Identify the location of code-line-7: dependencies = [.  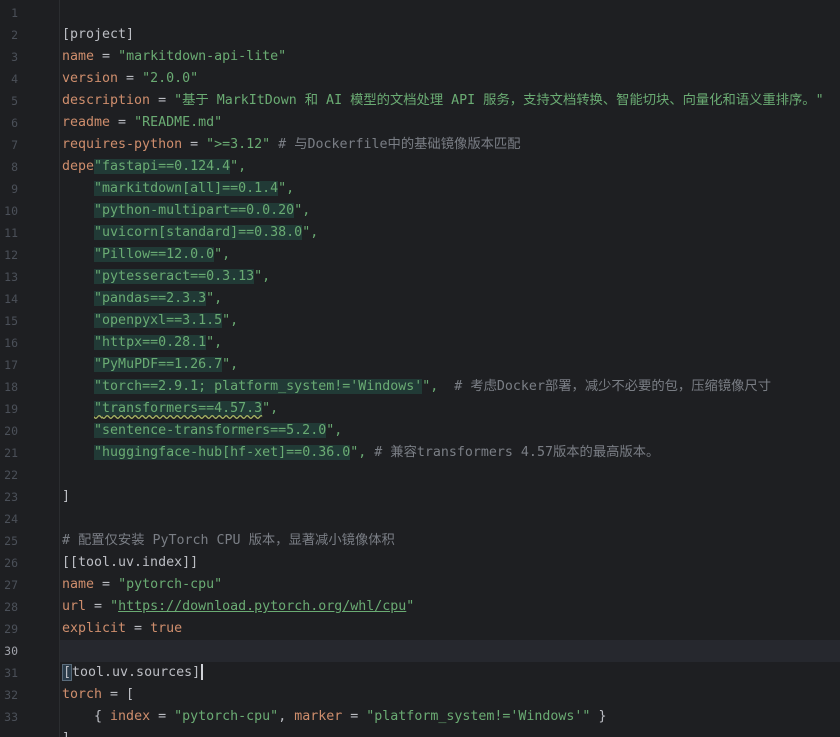
(450, 154).